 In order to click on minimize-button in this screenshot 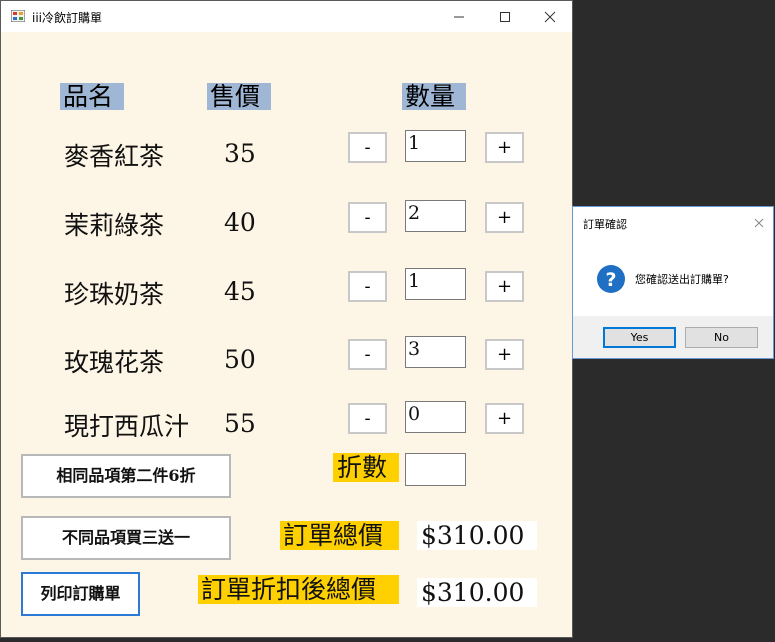, I will do `click(459, 16)`.